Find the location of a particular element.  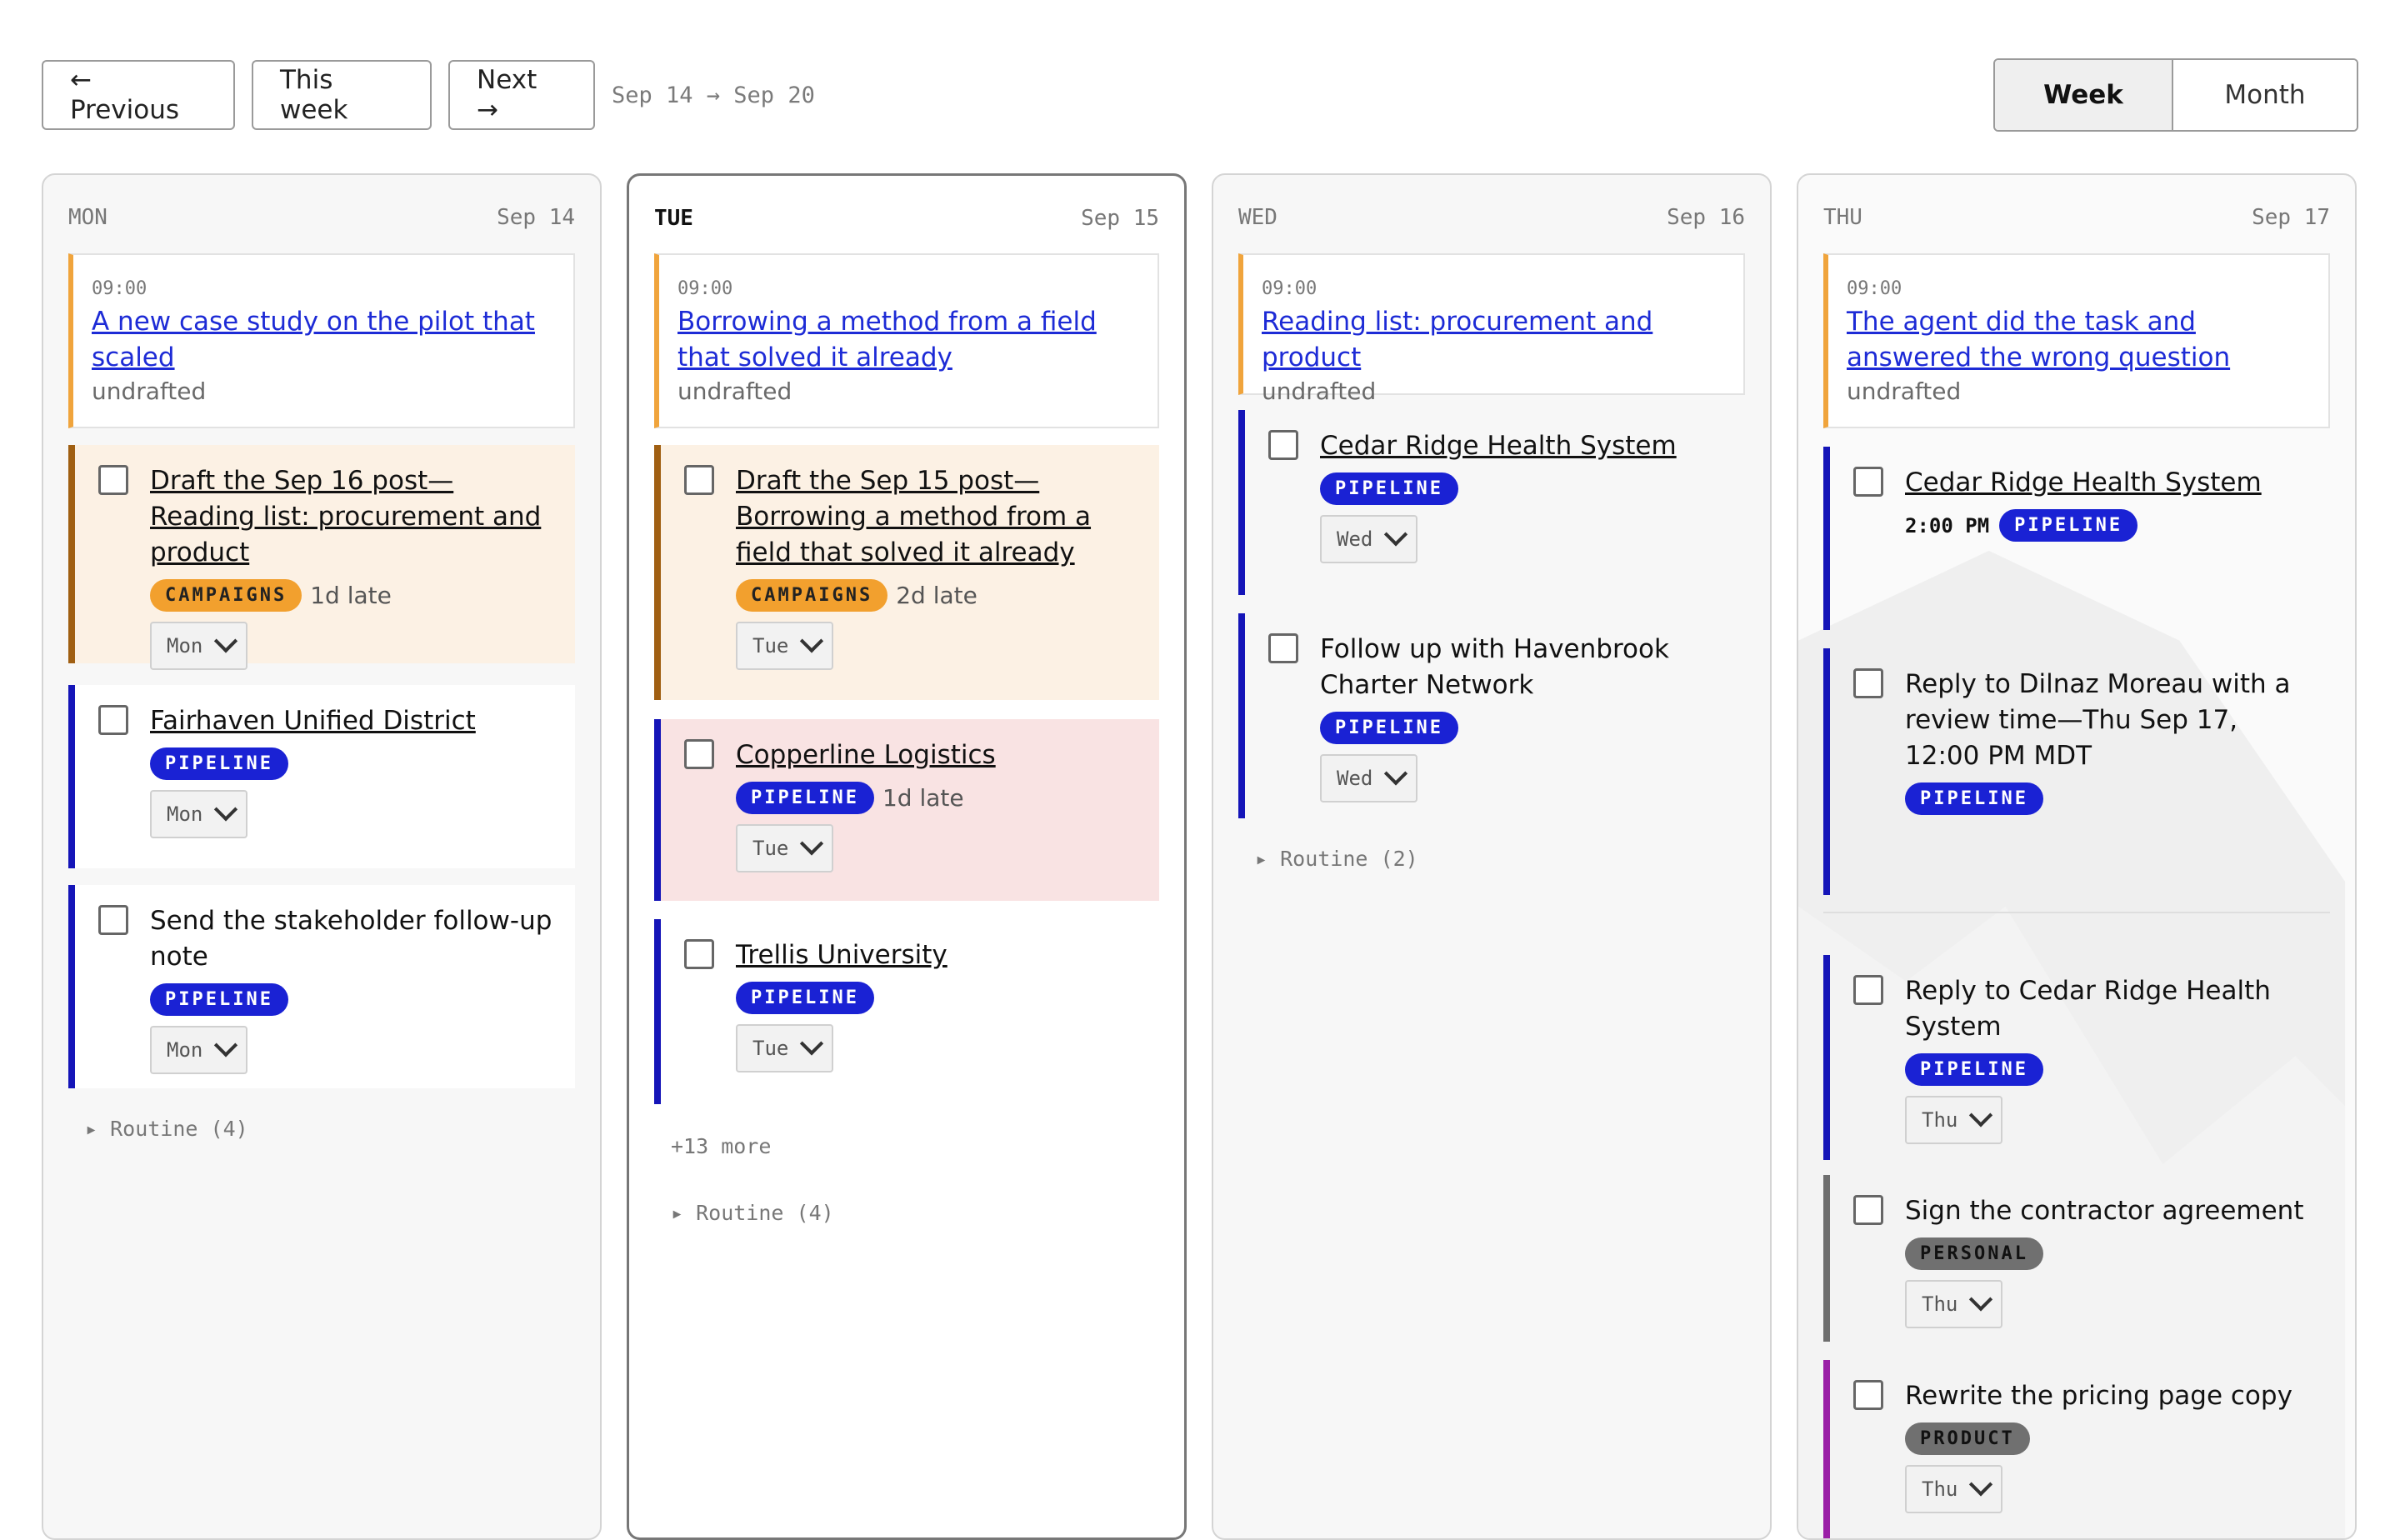

task-card: Trellis University PIPELINE Tue is located at coordinates (906, 1011).